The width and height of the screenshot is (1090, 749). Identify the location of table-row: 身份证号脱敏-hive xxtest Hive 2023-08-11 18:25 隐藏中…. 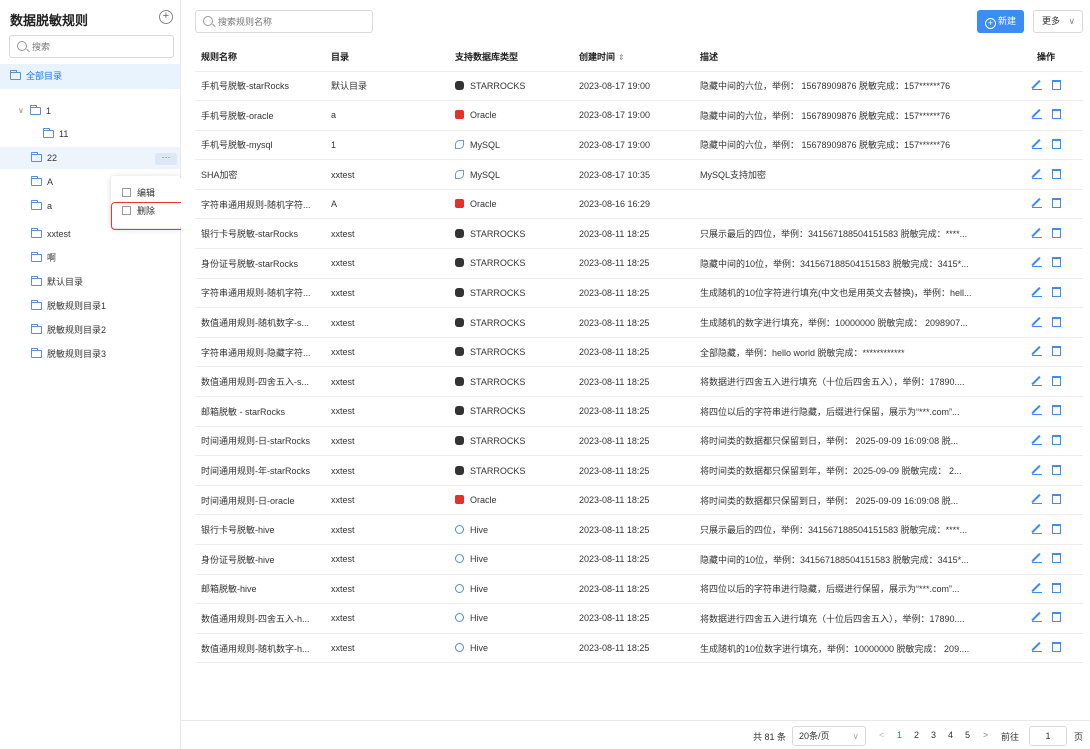
(639, 559).